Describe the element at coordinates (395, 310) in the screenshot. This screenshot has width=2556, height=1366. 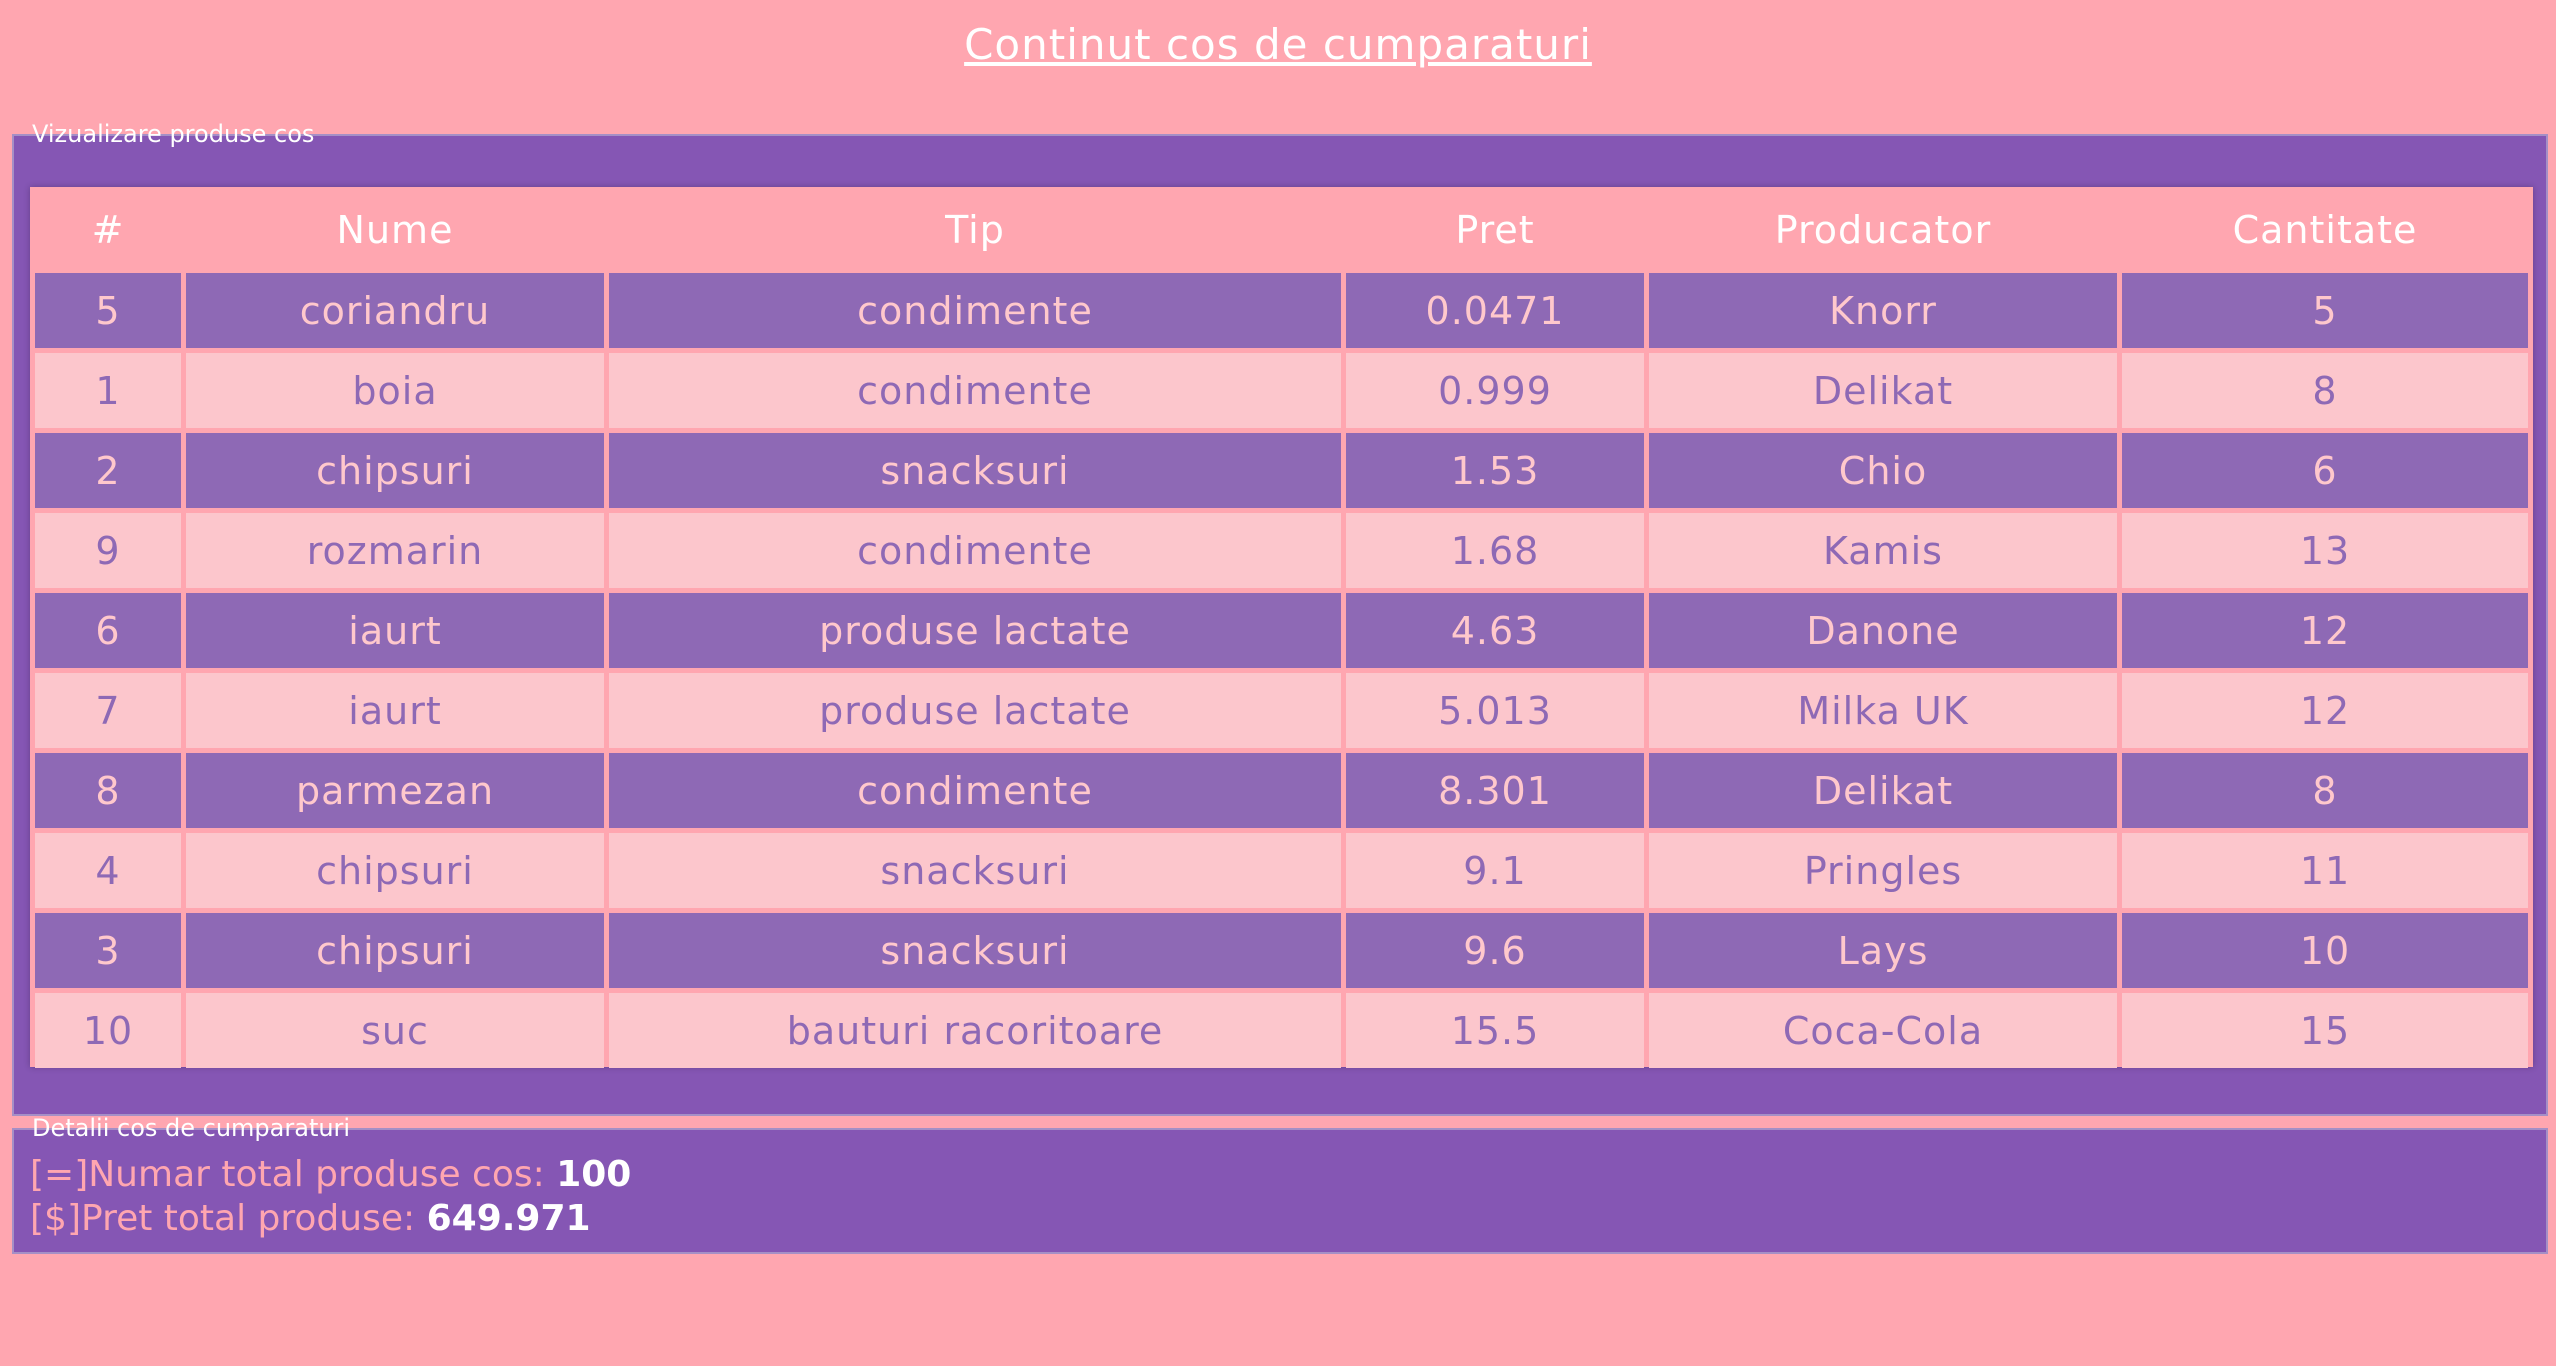
I see `cell-name: coriandru` at that location.